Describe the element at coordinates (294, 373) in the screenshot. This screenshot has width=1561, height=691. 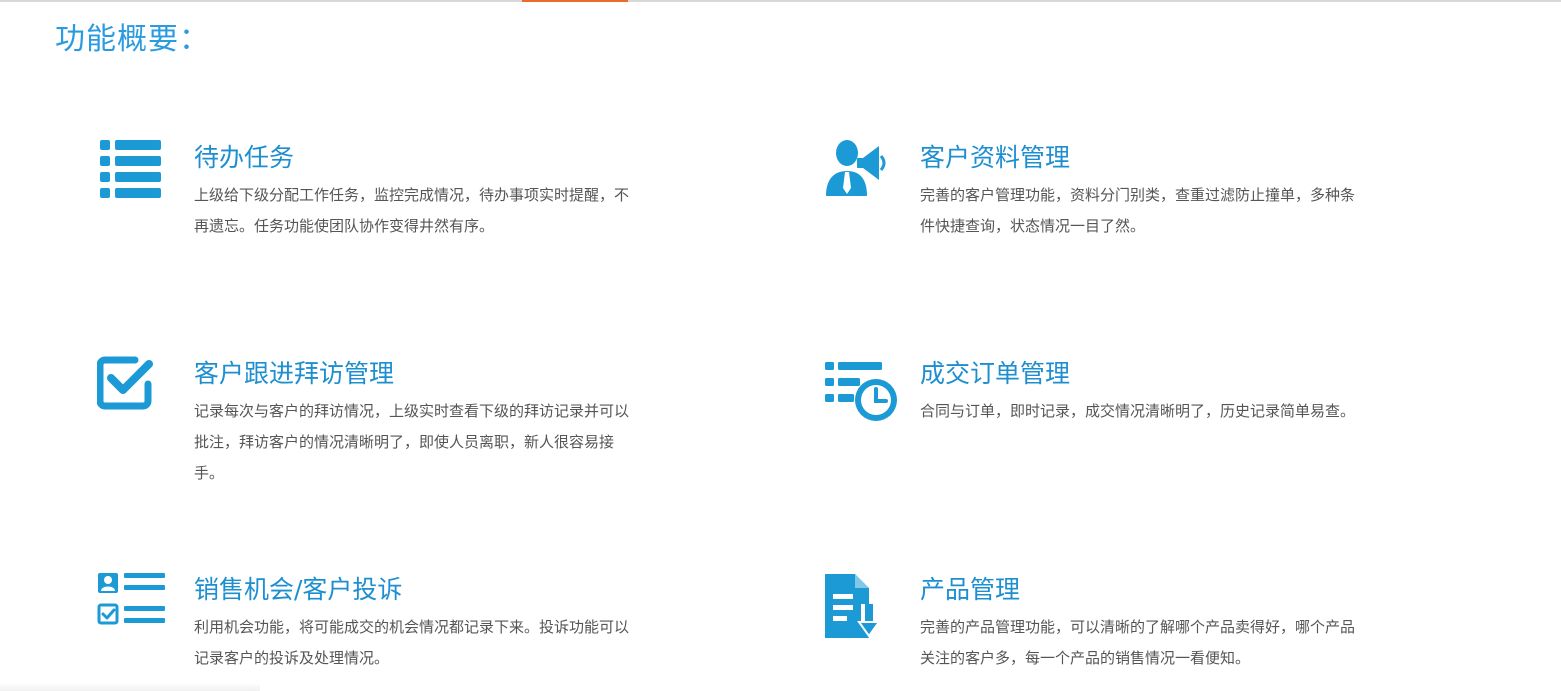
I see `feature-title: 客户跟进拜访管理` at that location.